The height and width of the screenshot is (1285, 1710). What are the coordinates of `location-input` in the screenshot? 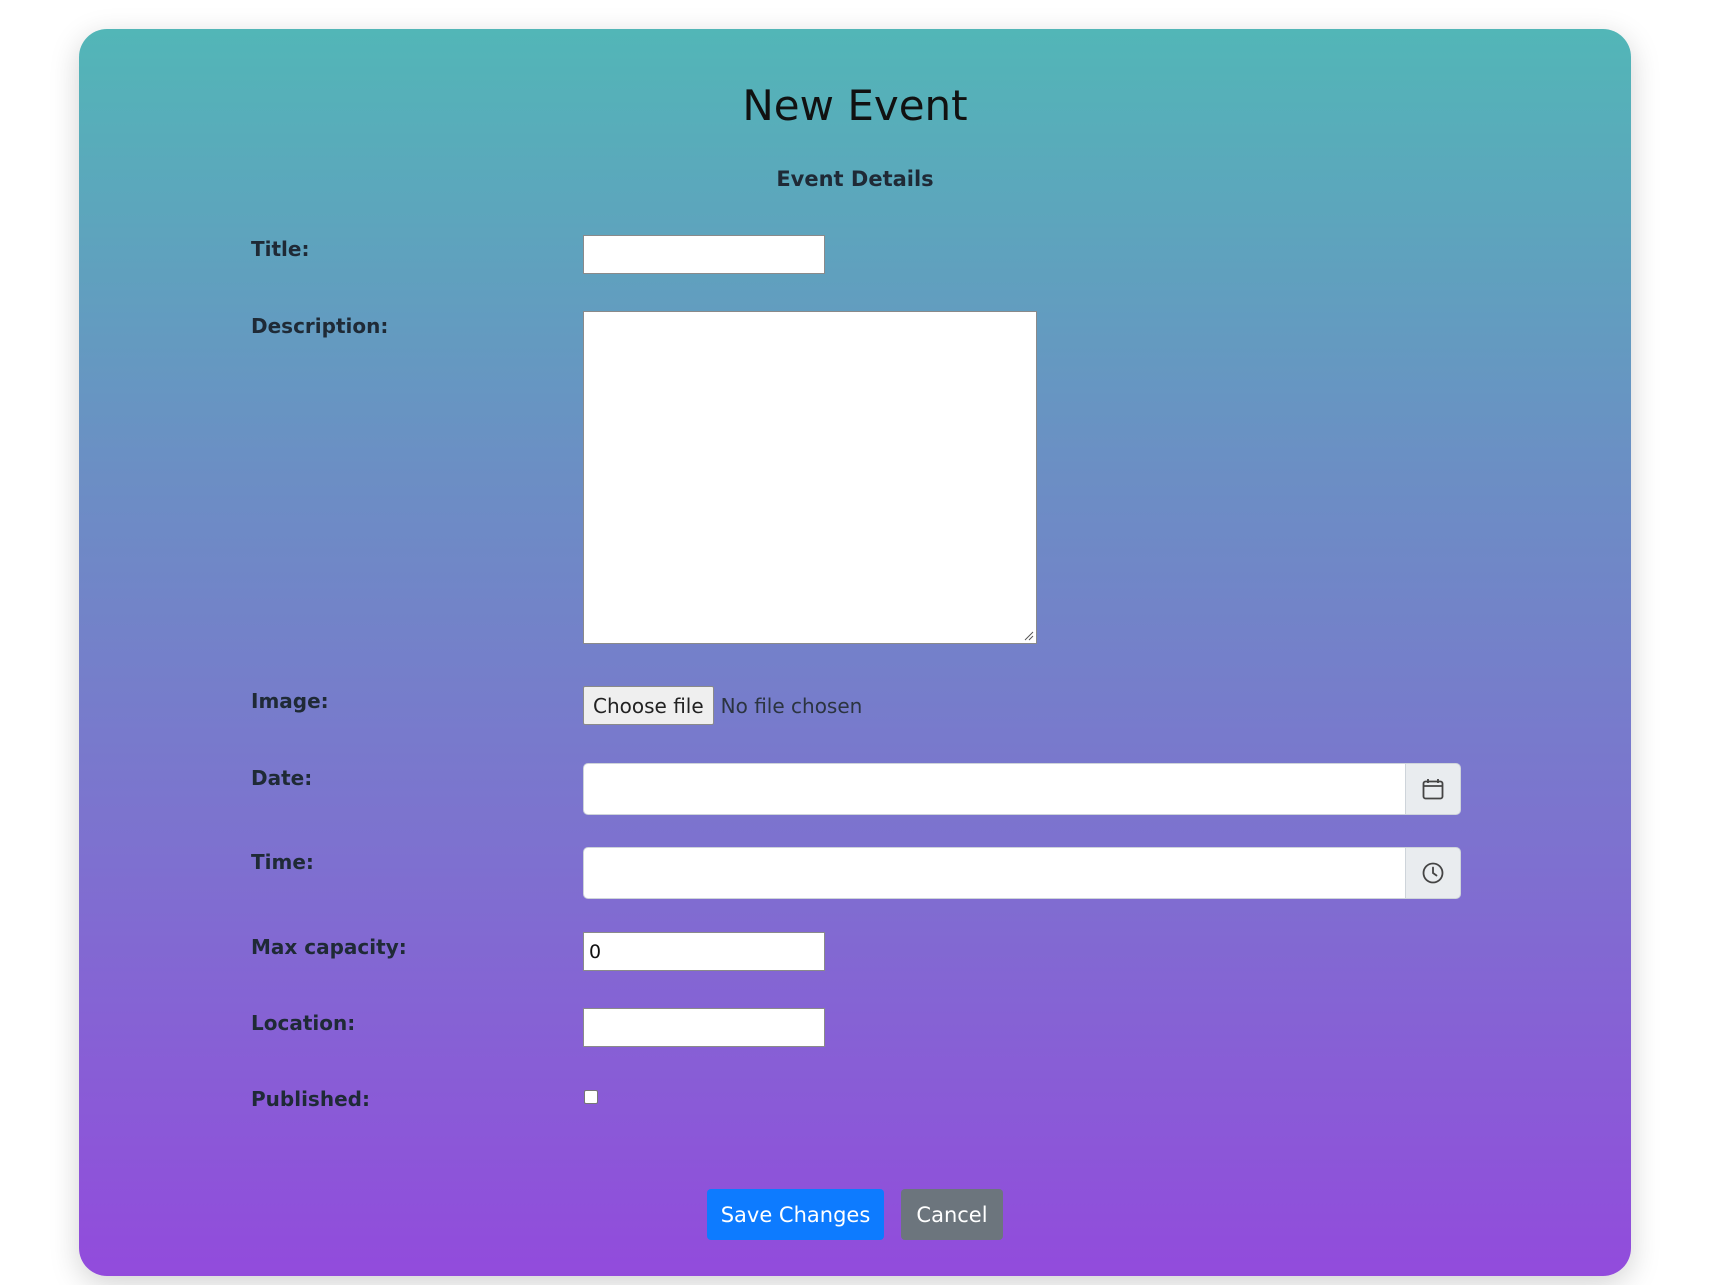 It's located at (704, 1027).